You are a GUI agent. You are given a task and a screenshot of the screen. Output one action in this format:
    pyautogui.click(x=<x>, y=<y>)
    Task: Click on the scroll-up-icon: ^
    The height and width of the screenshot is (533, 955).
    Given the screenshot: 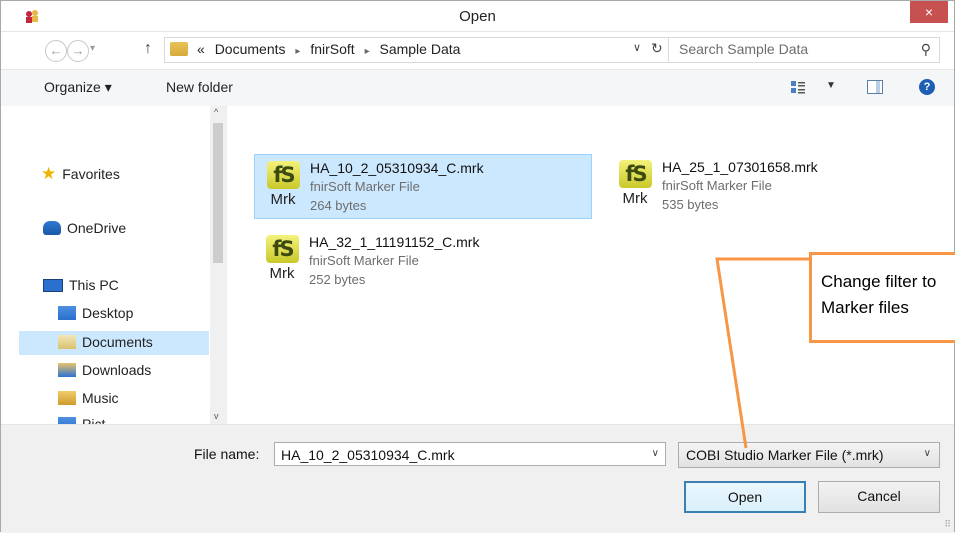 What is the action you would take?
    pyautogui.click(x=216, y=112)
    